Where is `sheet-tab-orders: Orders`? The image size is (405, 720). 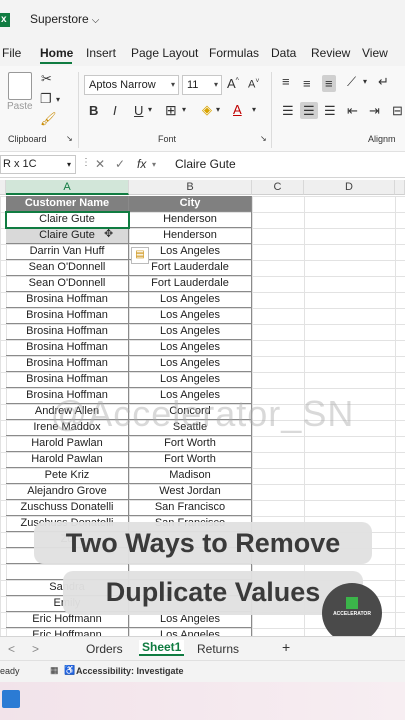
sheet-tab-orders: Orders is located at coordinates (104, 649).